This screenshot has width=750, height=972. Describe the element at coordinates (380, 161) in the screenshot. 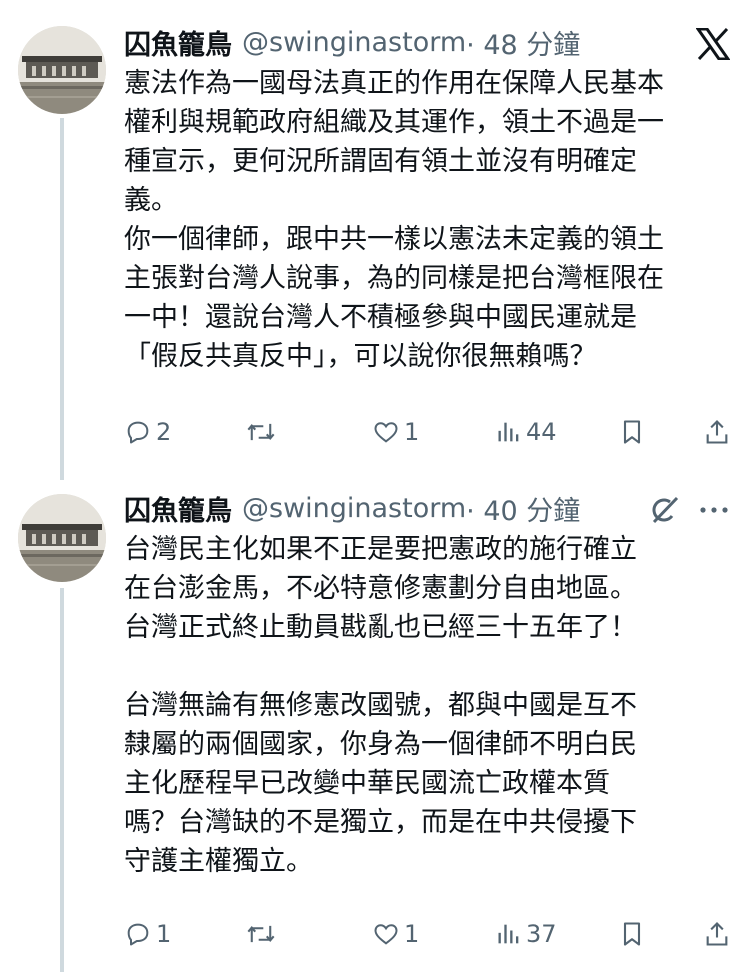

I see `tweet-text-line: 種宣示，更何況所謂固有領土並沒有明確定` at that location.